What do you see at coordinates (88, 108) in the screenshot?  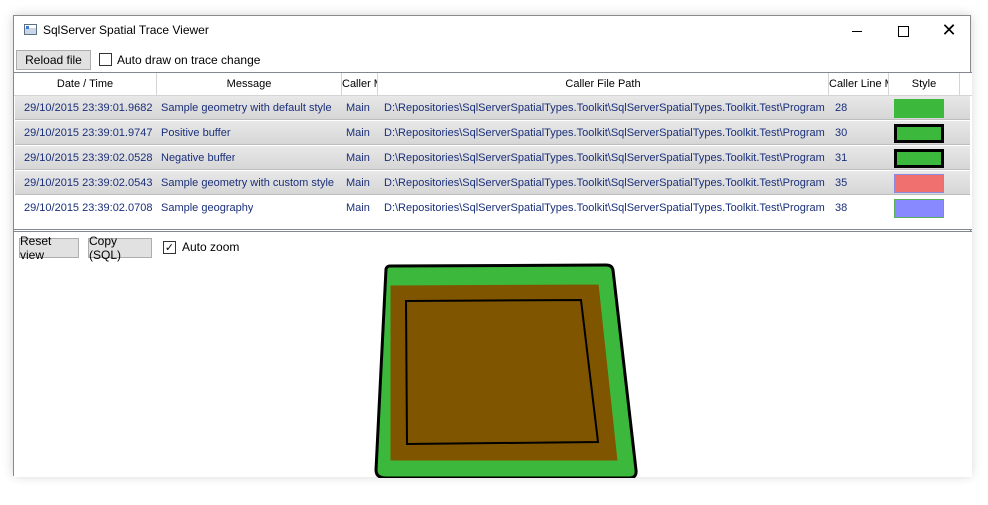 I see `cell-datetime: 29/10/2015 23:39:01.9682` at bounding box center [88, 108].